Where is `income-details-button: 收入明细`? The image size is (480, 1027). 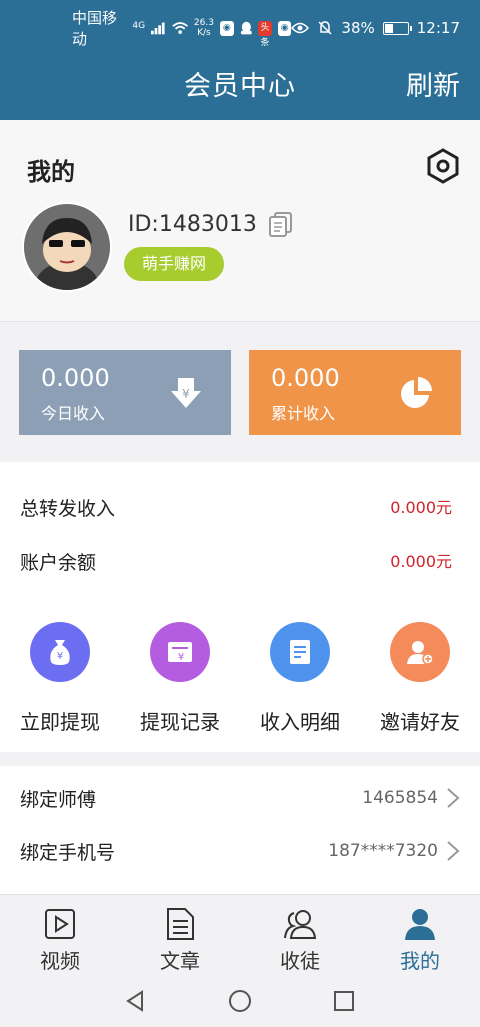 income-details-button: 收入明细 is located at coordinates (300, 678).